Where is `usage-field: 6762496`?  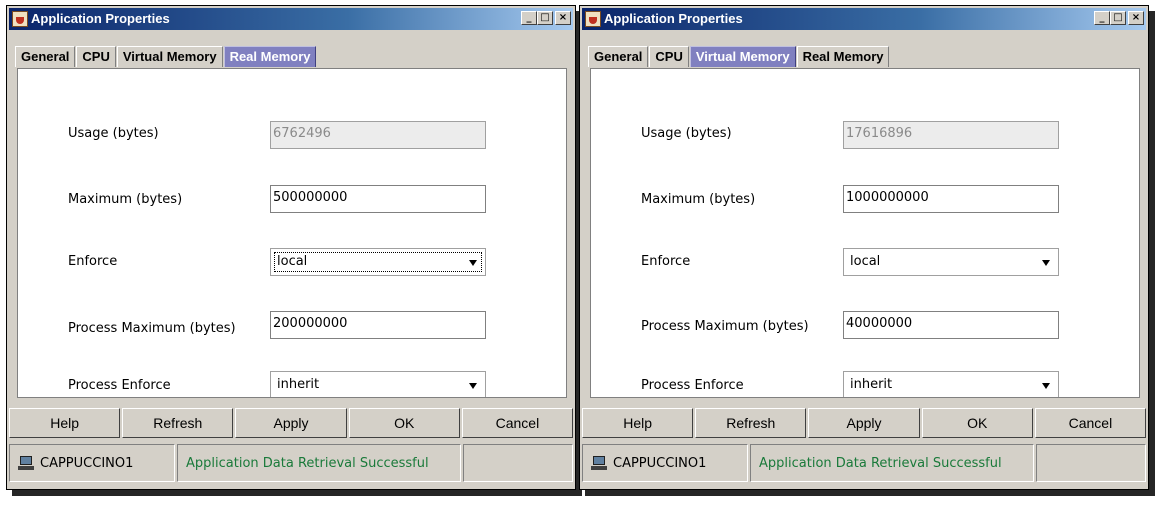
usage-field: 6762496 is located at coordinates (378, 135).